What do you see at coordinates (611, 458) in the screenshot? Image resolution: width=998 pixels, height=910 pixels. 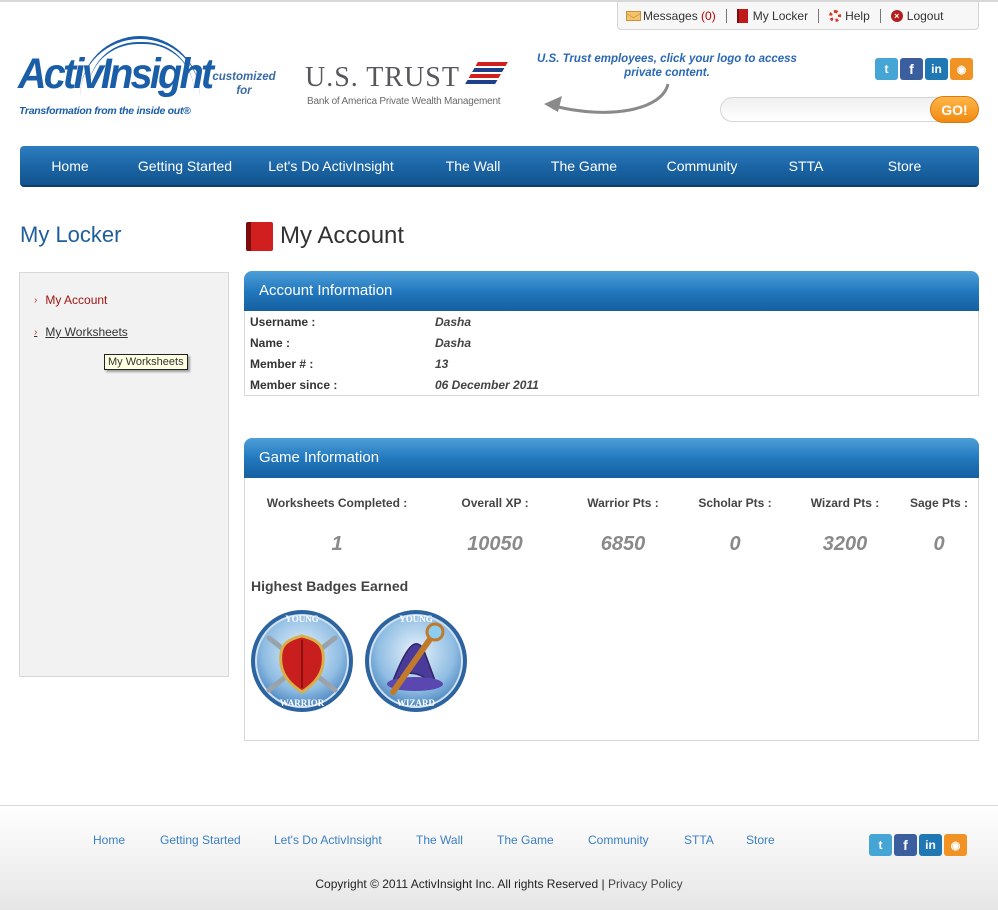 I see `game-panel-header: Game Information` at bounding box center [611, 458].